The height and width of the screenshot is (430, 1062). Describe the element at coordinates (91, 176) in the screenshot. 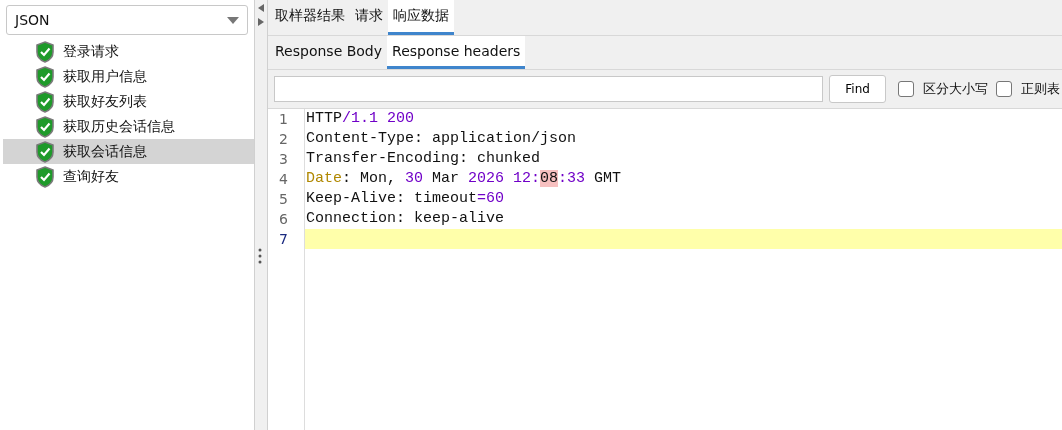

I see `sample-label: 查询好友` at that location.